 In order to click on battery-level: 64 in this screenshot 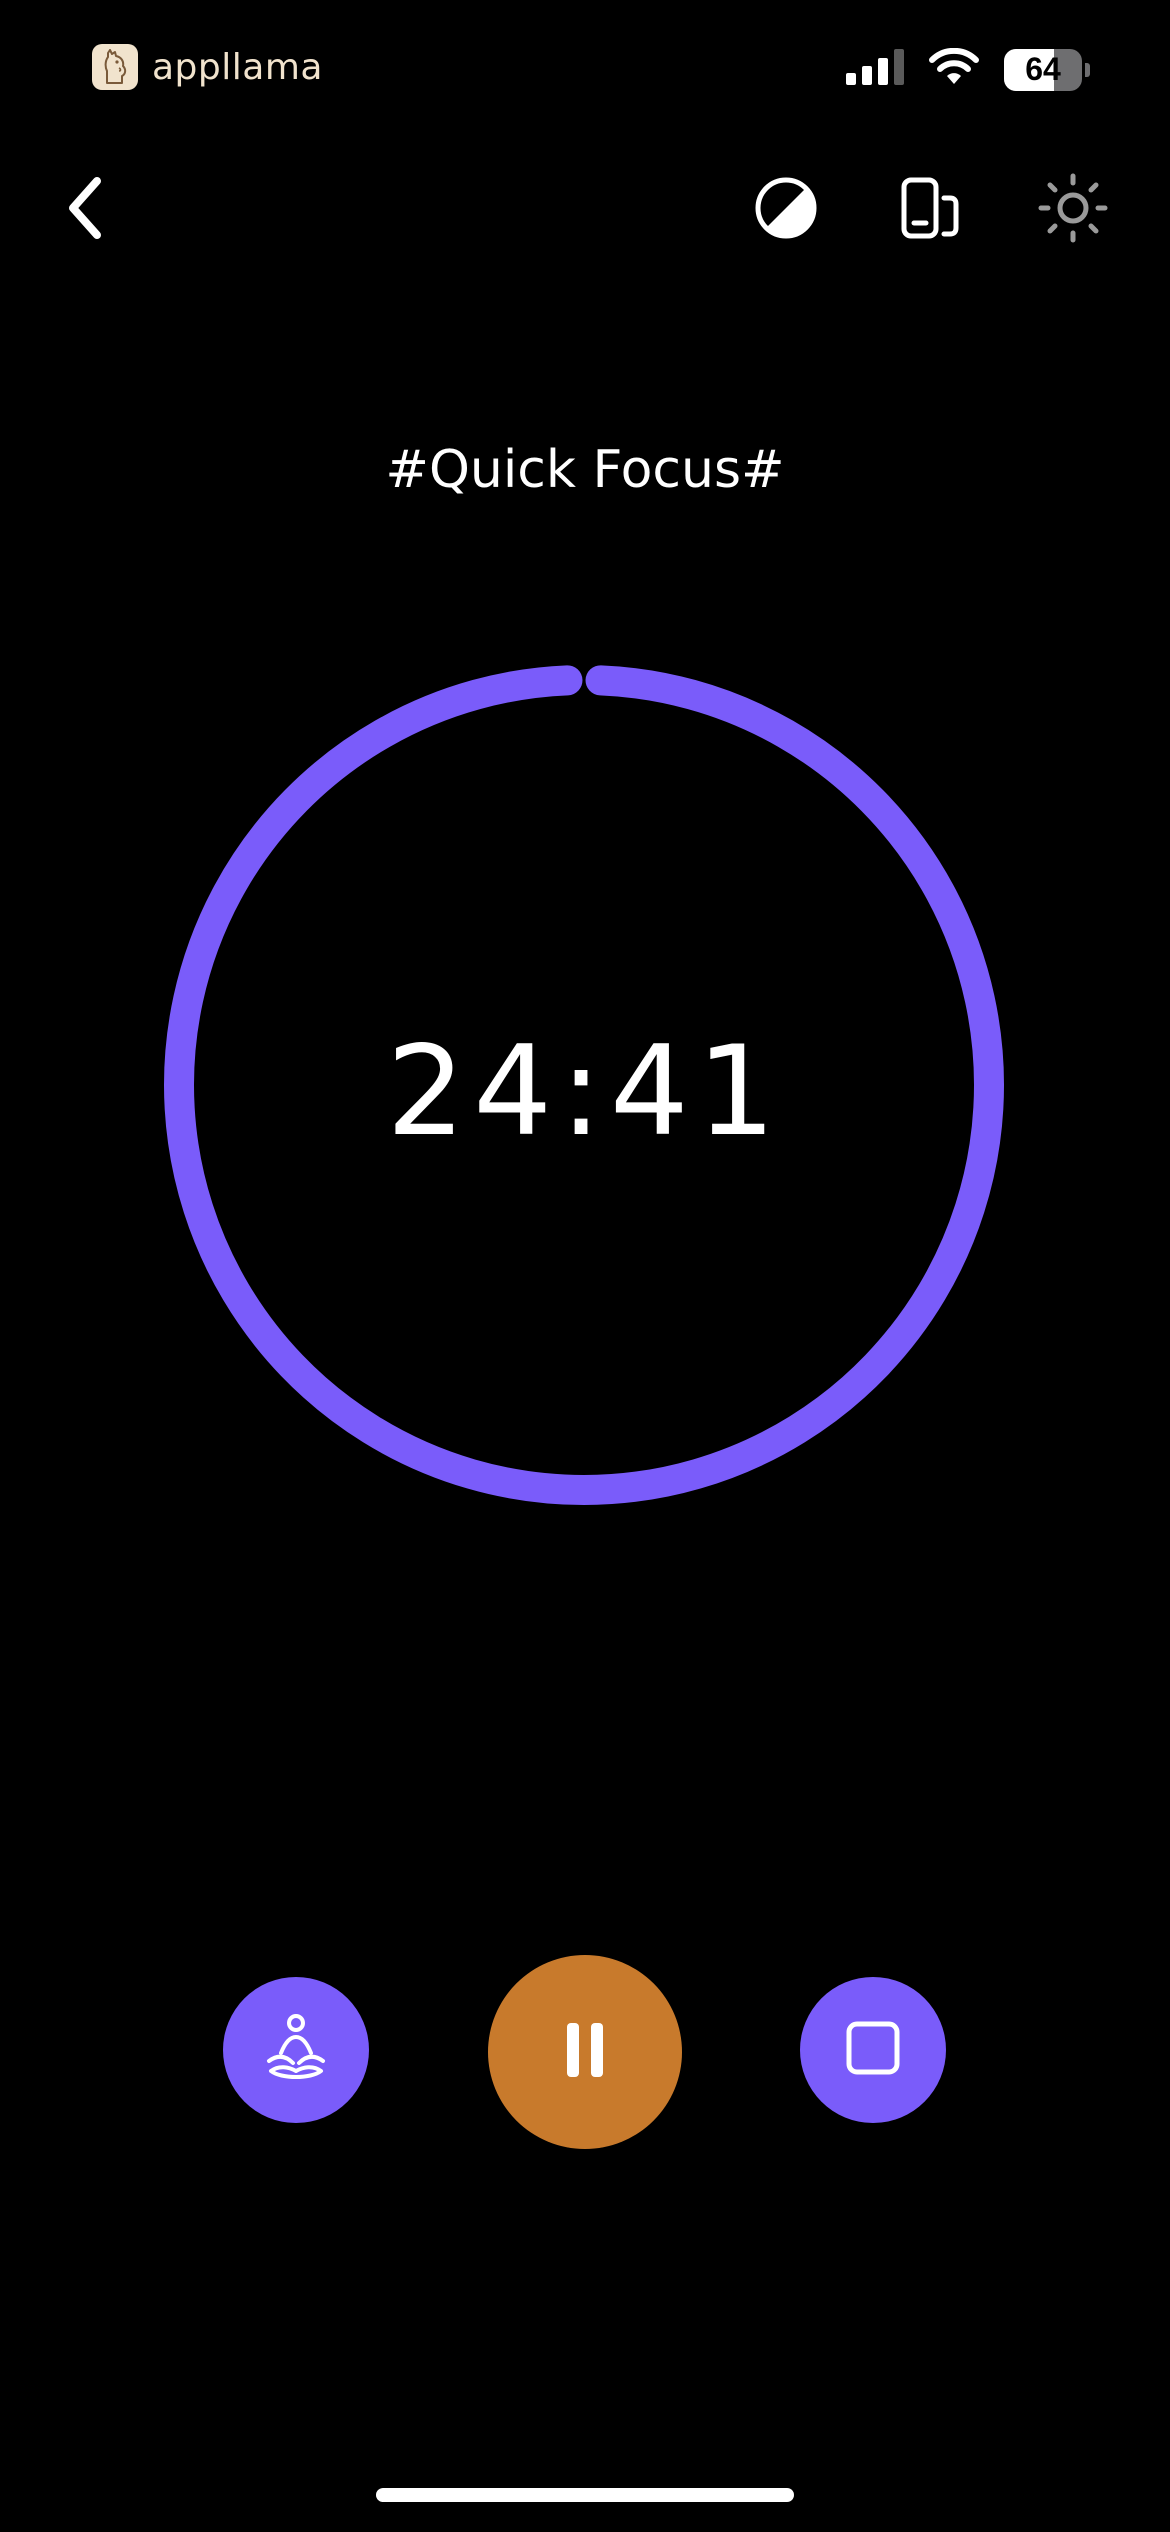, I will do `click(1043, 69)`.